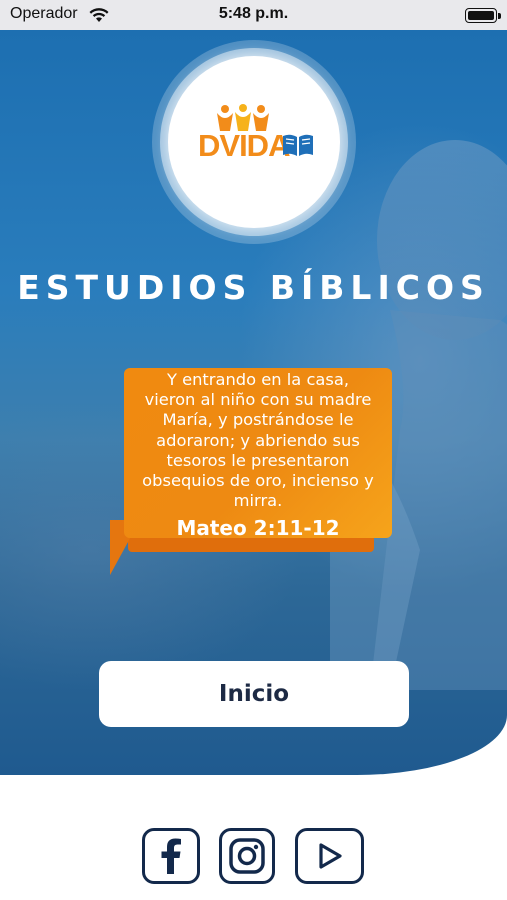 This screenshot has height=900, width=507. What do you see at coordinates (483, 15) in the screenshot?
I see `battery-icon` at bounding box center [483, 15].